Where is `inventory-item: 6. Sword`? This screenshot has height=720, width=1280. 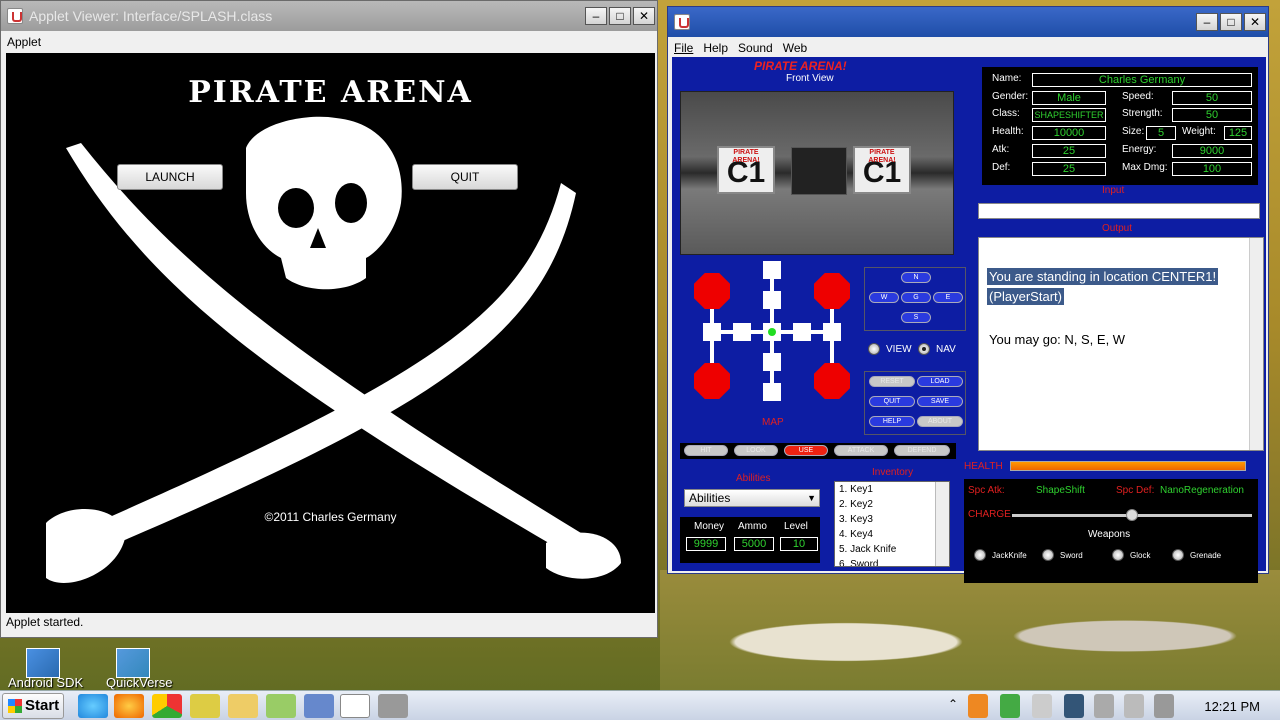
inventory-item: 6. Sword is located at coordinates (892, 561).